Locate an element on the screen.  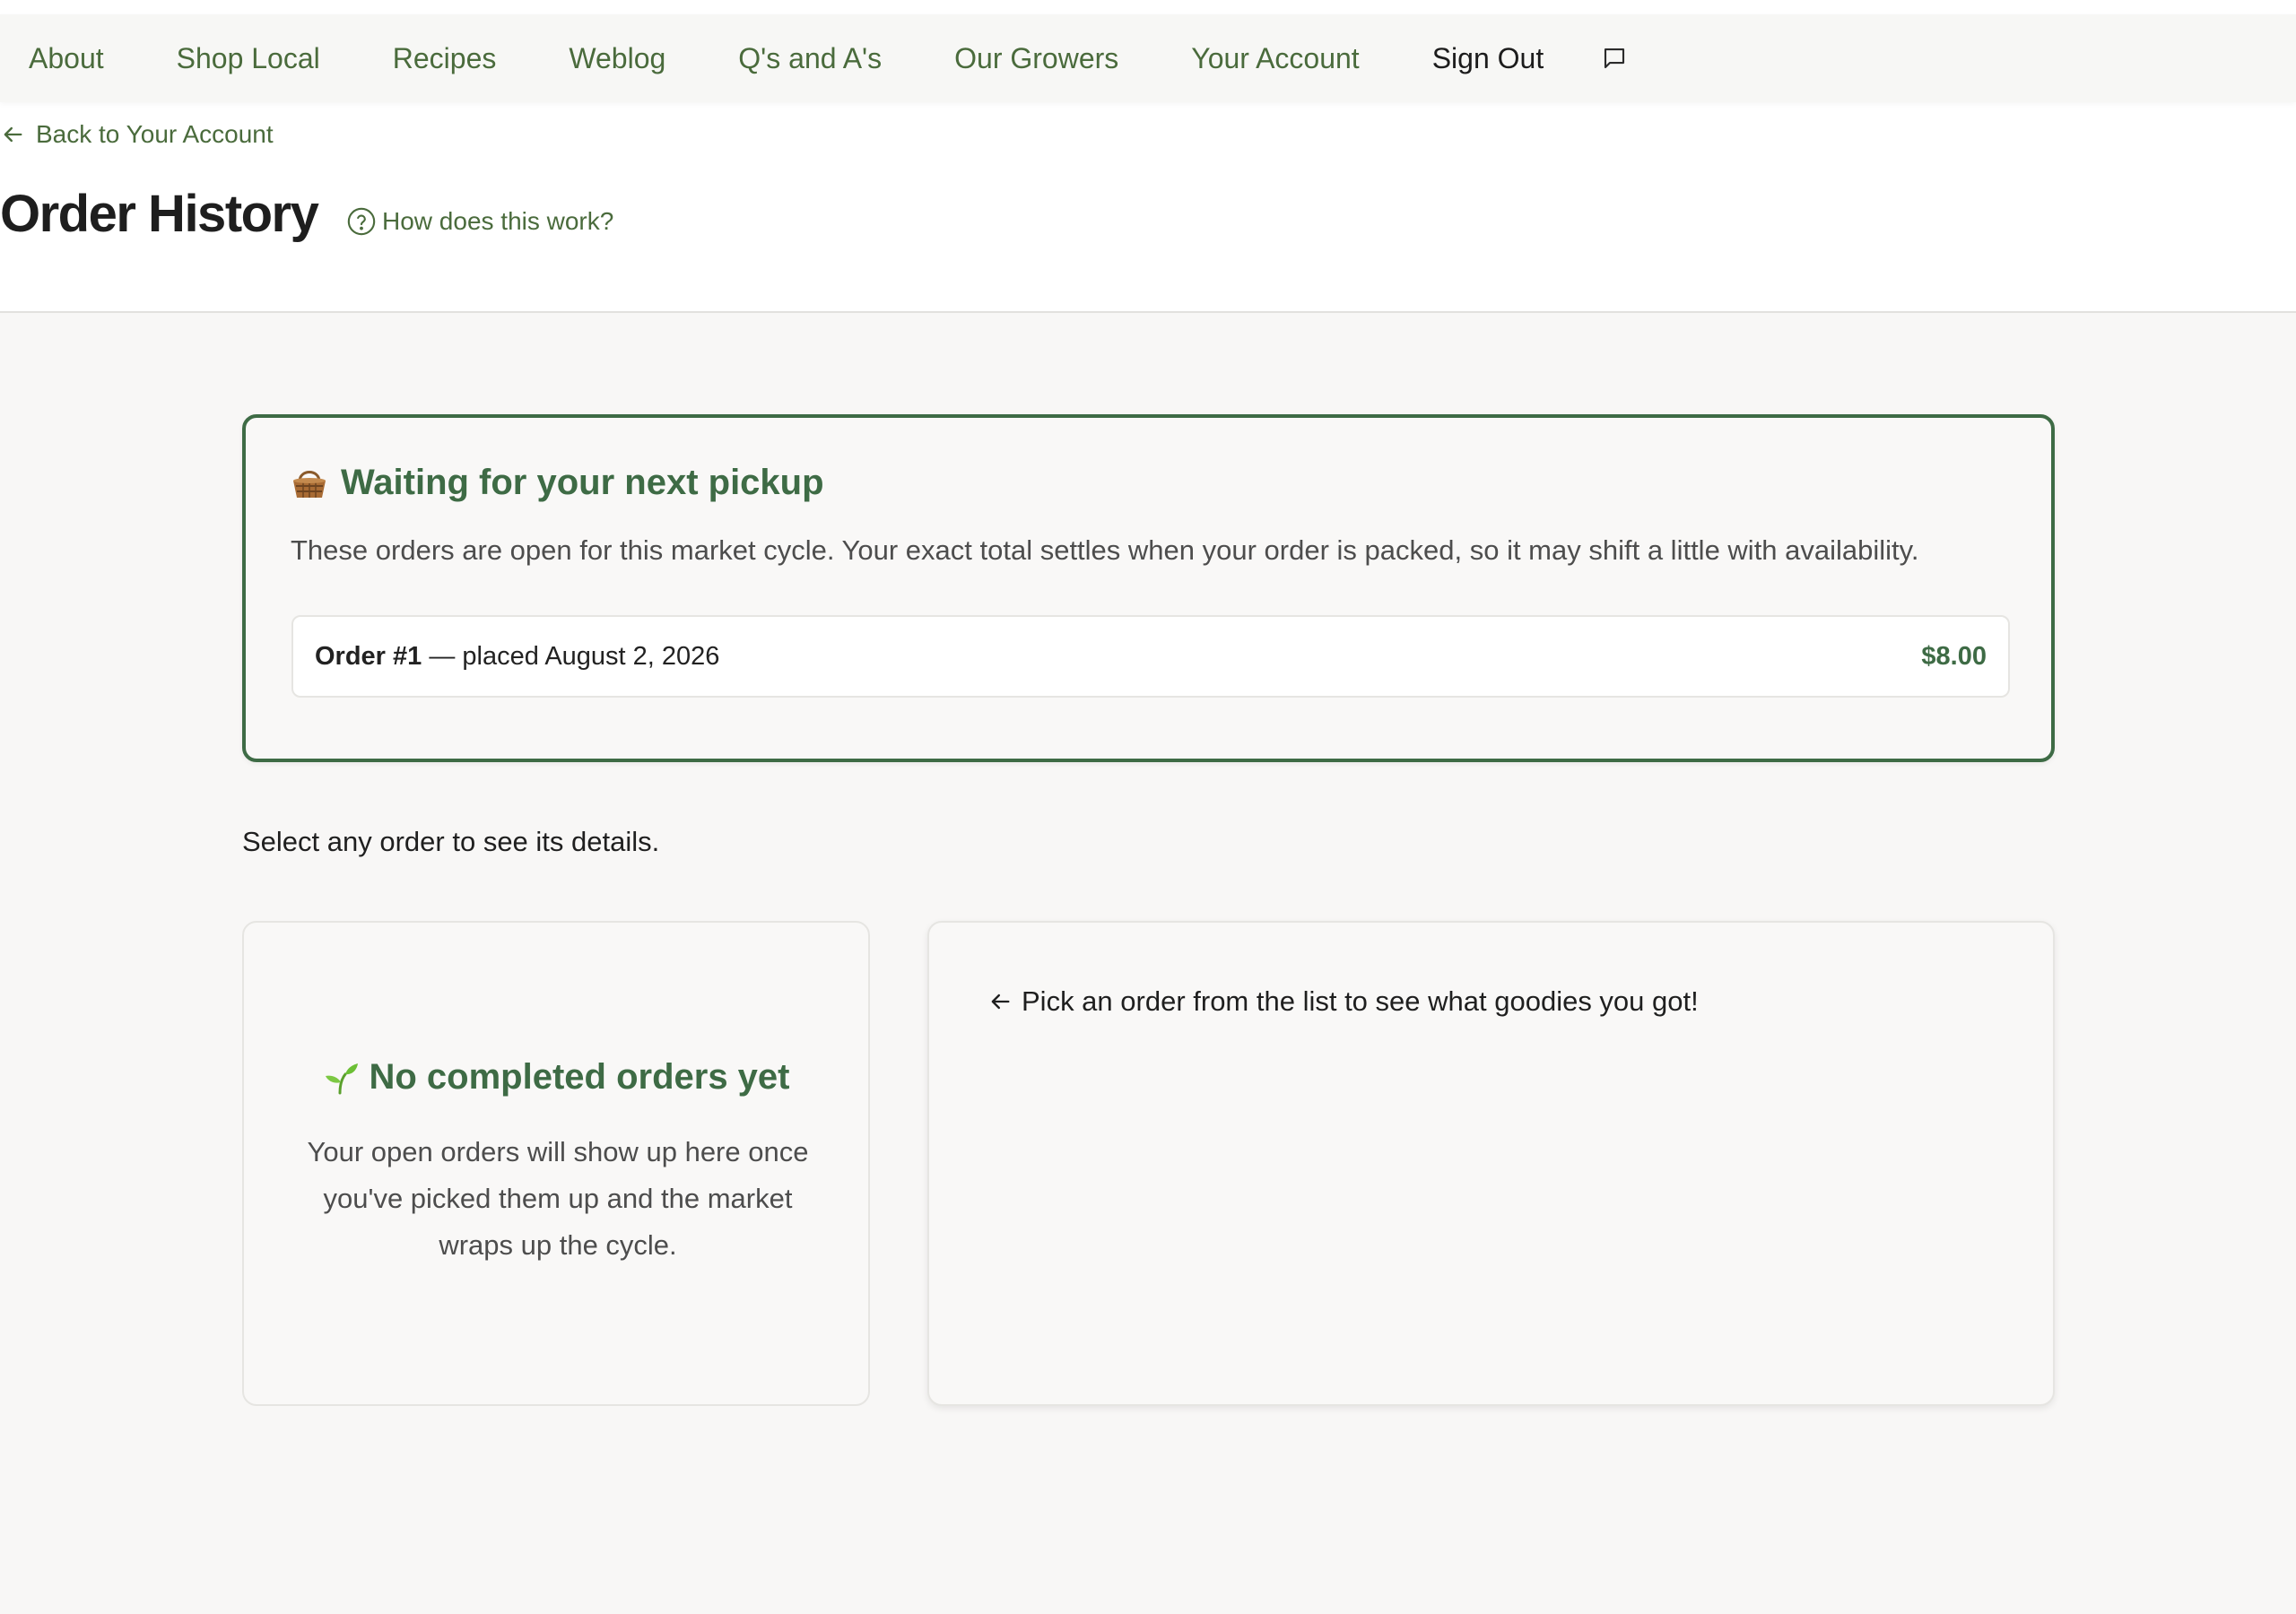
nav-link-recipes: Recipes is located at coordinates (445, 58).